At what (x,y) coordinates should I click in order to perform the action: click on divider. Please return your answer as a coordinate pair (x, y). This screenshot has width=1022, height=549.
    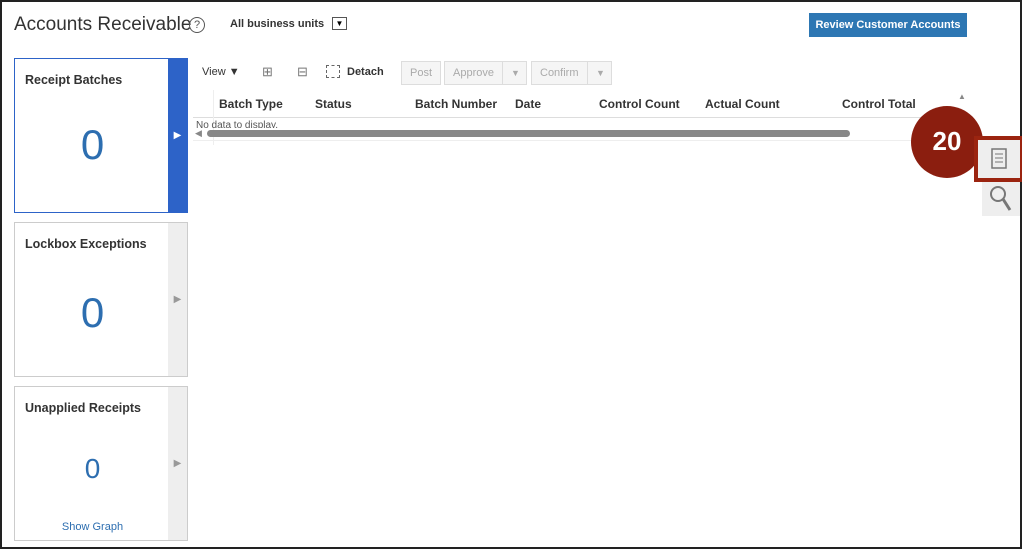
    Looking at the image, I should click on (578, 140).